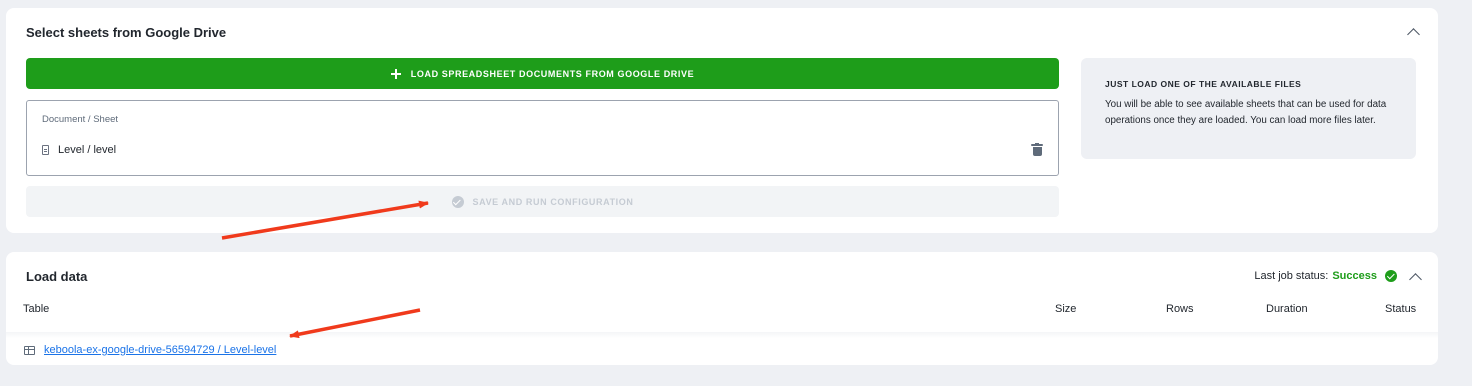 This screenshot has width=1472, height=386. What do you see at coordinates (325, 269) in the screenshot?
I see `annotation-arrows` at bounding box center [325, 269].